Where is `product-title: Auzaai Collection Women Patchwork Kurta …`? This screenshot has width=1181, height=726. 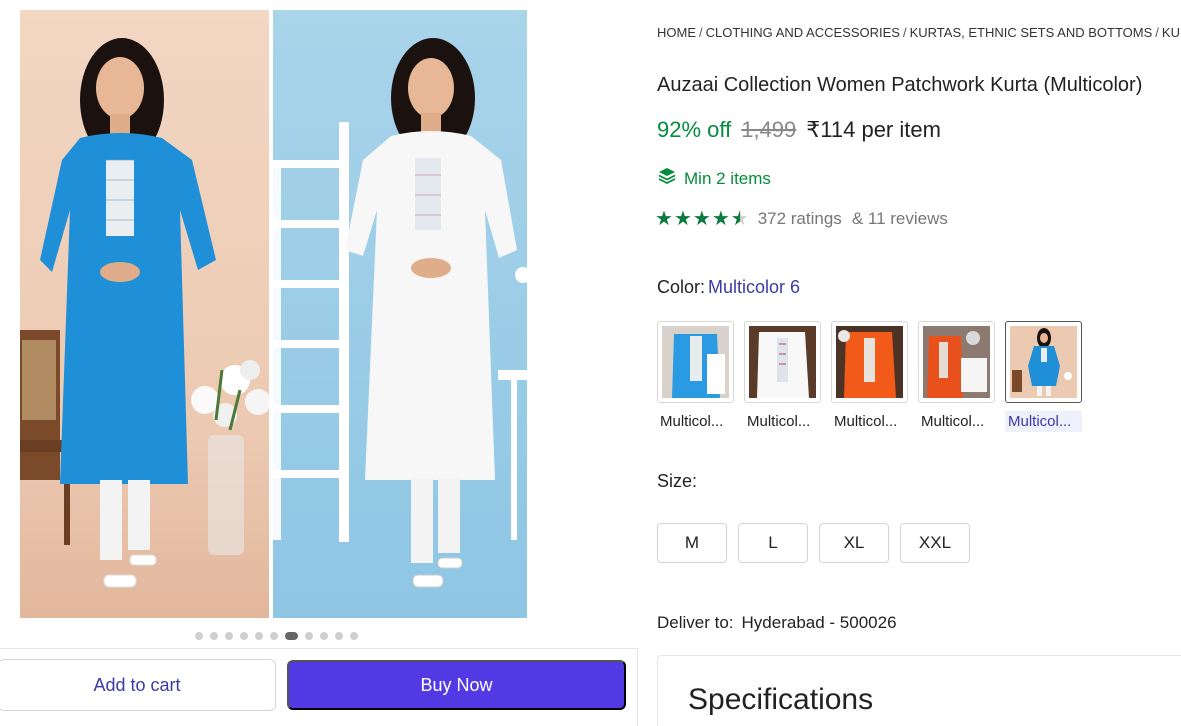 product-title: Auzaai Collection Women Patchwork Kurta … is located at coordinates (900, 85).